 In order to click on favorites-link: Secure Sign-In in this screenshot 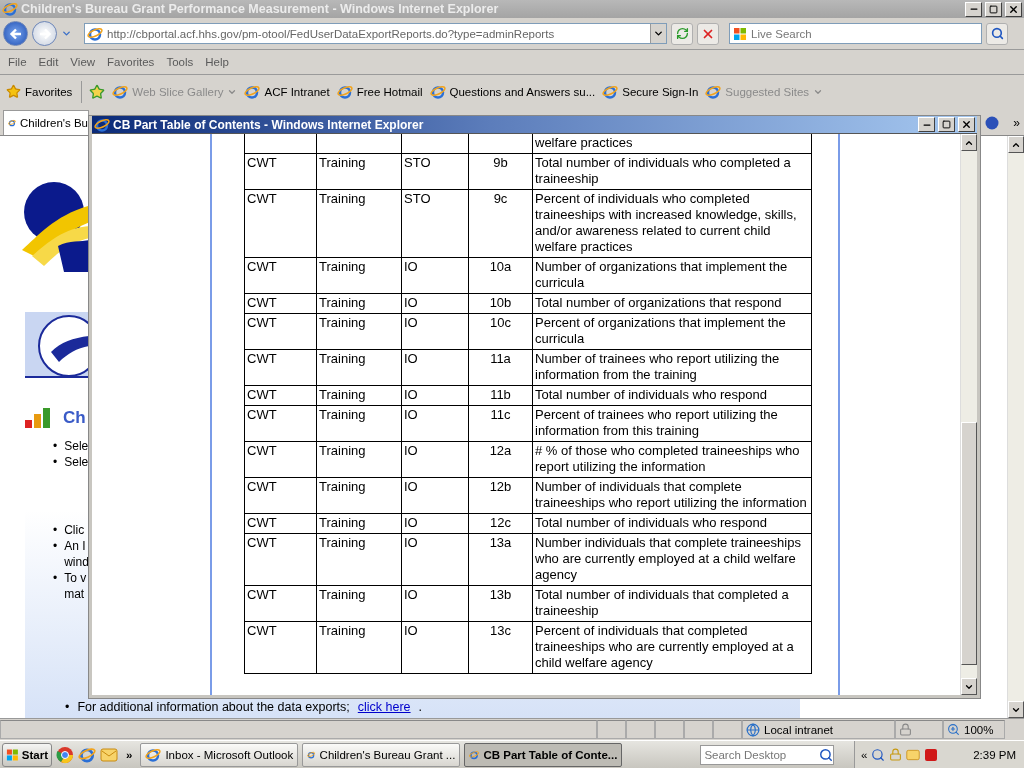, I will do `click(650, 91)`.